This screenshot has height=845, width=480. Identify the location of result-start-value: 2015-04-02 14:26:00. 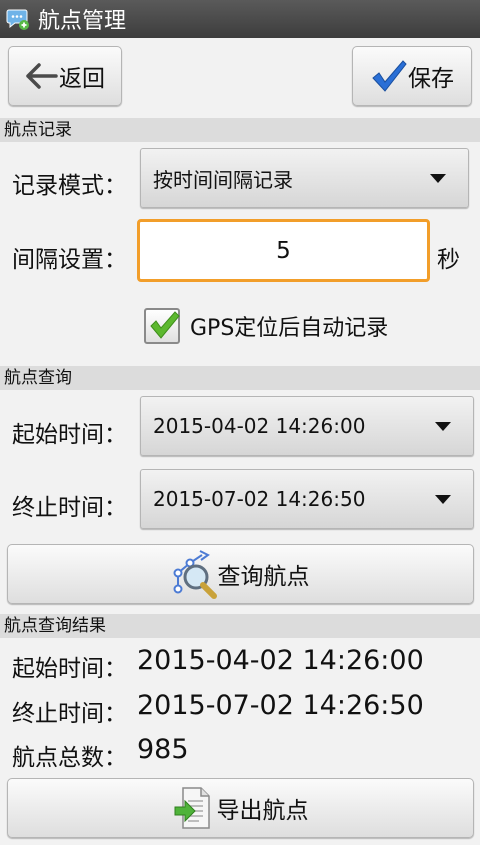
(280, 660).